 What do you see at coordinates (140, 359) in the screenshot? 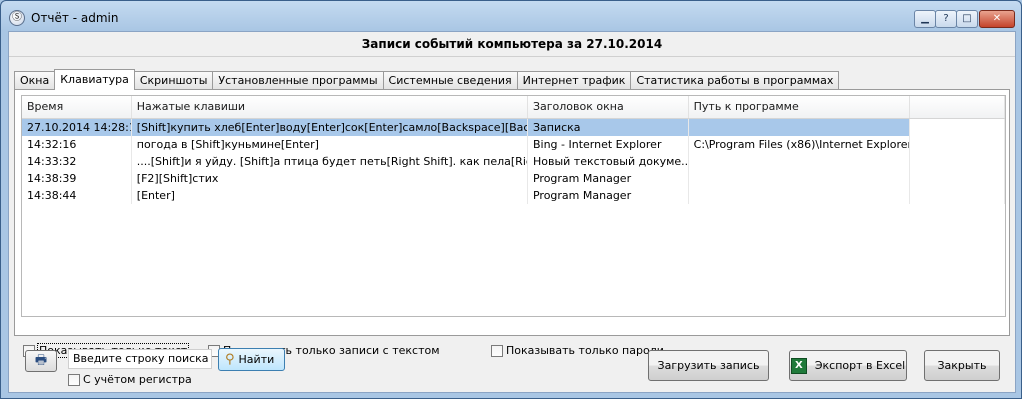
I see `search-input: Введите строку поиска` at bounding box center [140, 359].